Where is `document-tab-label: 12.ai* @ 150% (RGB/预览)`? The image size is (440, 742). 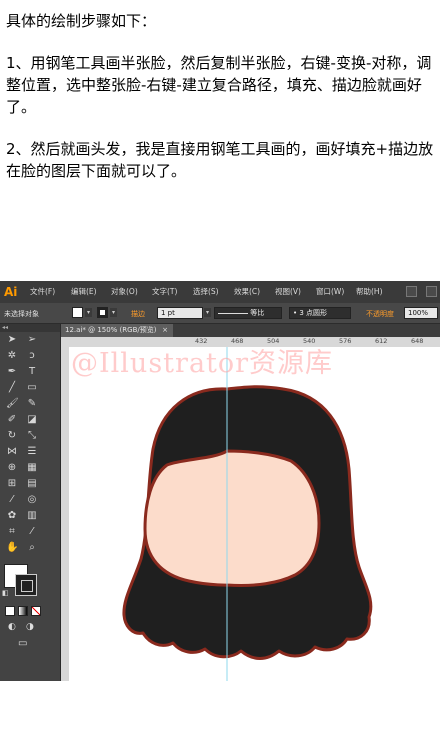 document-tab-label: 12.ai* @ 150% (RGB/预览) is located at coordinates (111, 330).